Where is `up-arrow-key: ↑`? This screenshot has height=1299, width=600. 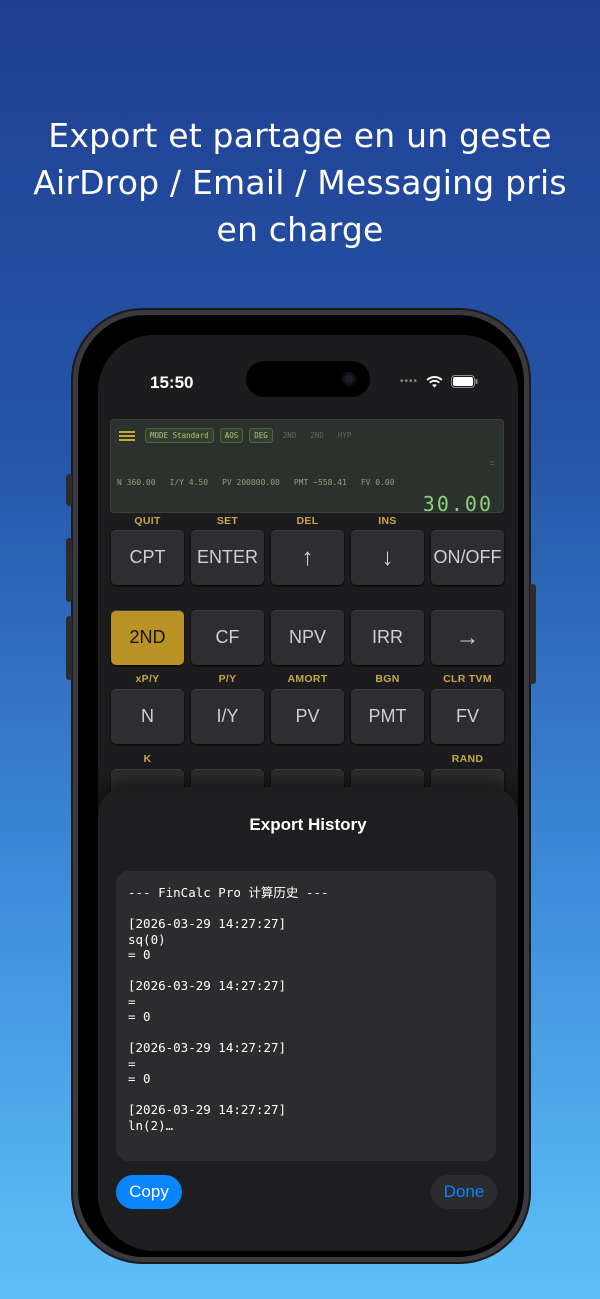
up-arrow-key: ↑ is located at coordinates (307, 557).